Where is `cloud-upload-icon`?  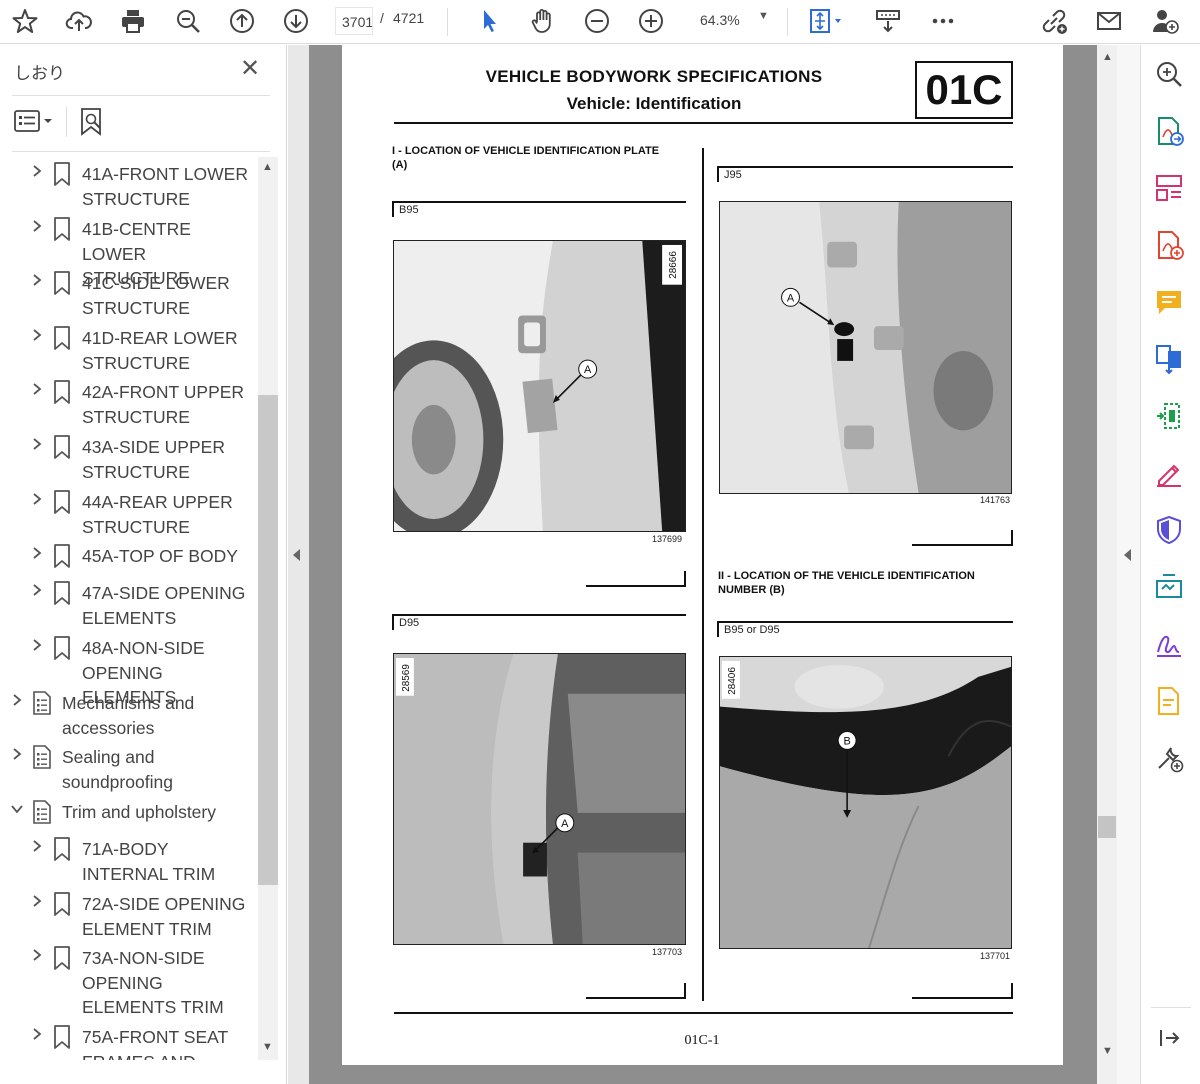 cloud-upload-icon is located at coordinates (79, 21).